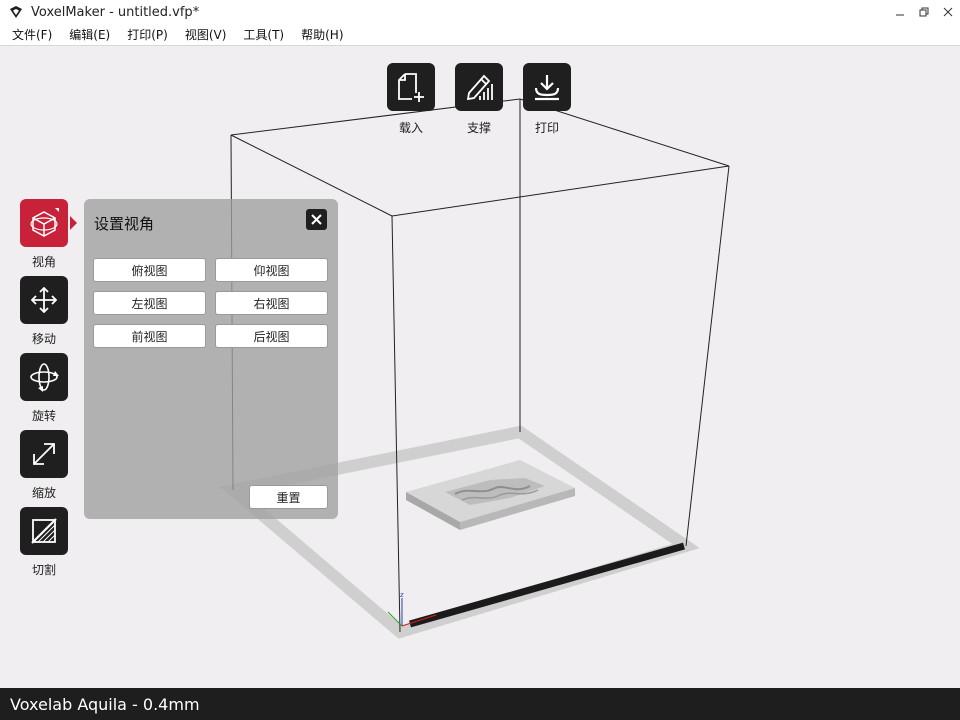 This screenshot has width=960, height=720. I want to click on view-button, so click(44, 223).